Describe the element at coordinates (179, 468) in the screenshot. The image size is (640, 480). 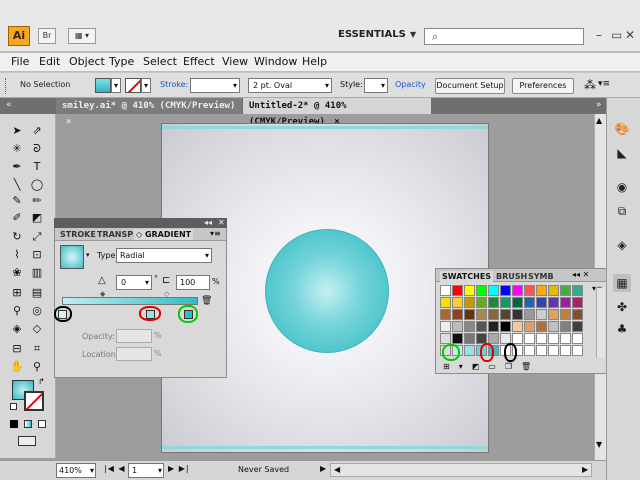
I see `next-artboard-icon: ▶ ▶|` at that location.